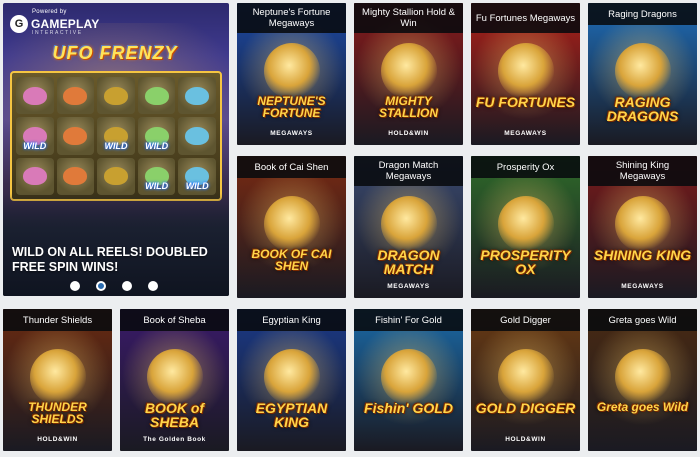 The image size is (700, 457). Describe the element at coordinates (49, 12) in the screenshot. I see `powered-by-label: Powered by` at that location.